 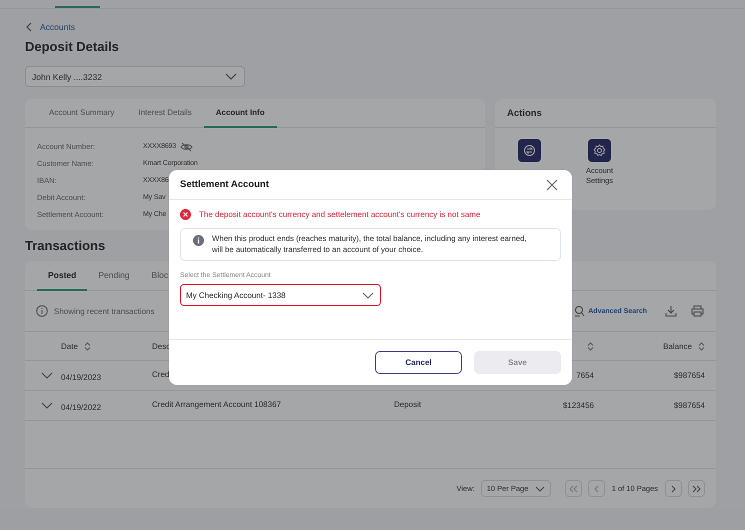 I want to click on tab: Pending, so click(x=114, y=276).